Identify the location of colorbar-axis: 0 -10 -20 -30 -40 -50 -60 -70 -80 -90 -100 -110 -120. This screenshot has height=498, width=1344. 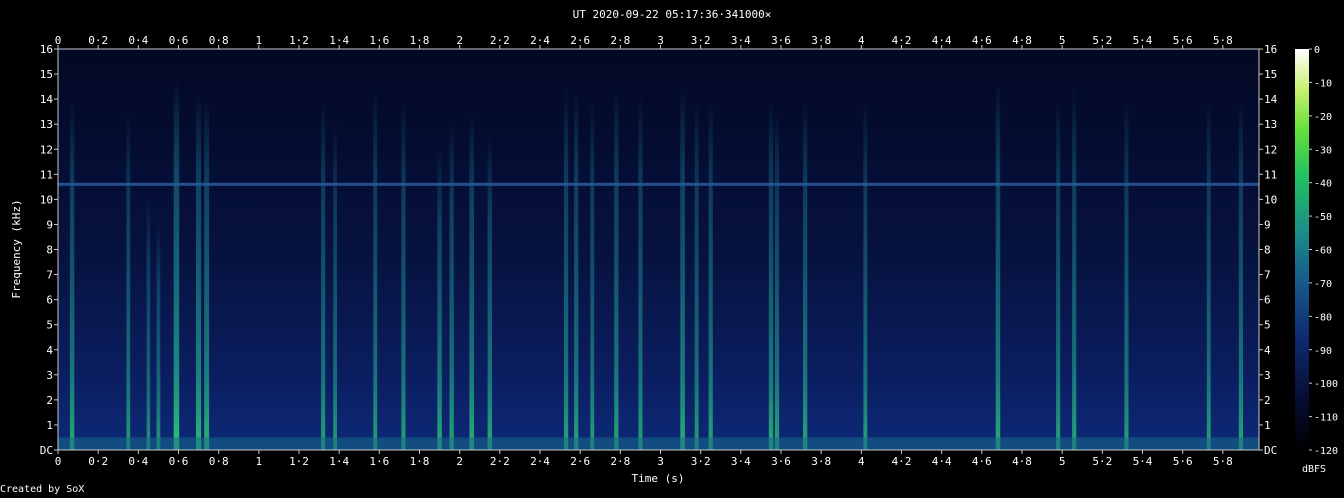
(1323, 251).